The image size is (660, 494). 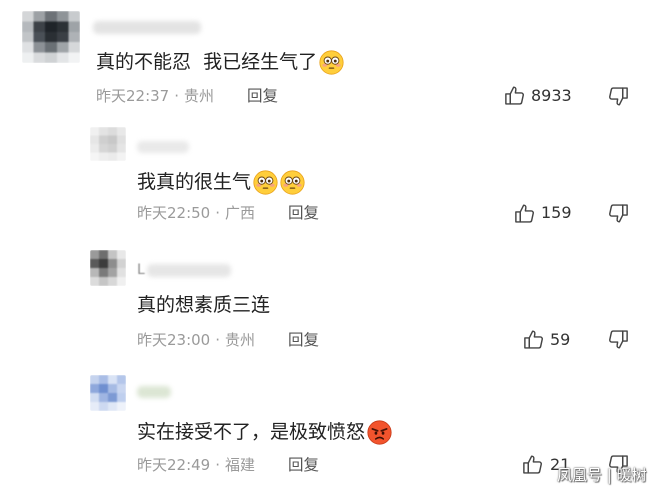 I want to click on reply-text-content: 真的想素质三连, so click(x=204, y=305).